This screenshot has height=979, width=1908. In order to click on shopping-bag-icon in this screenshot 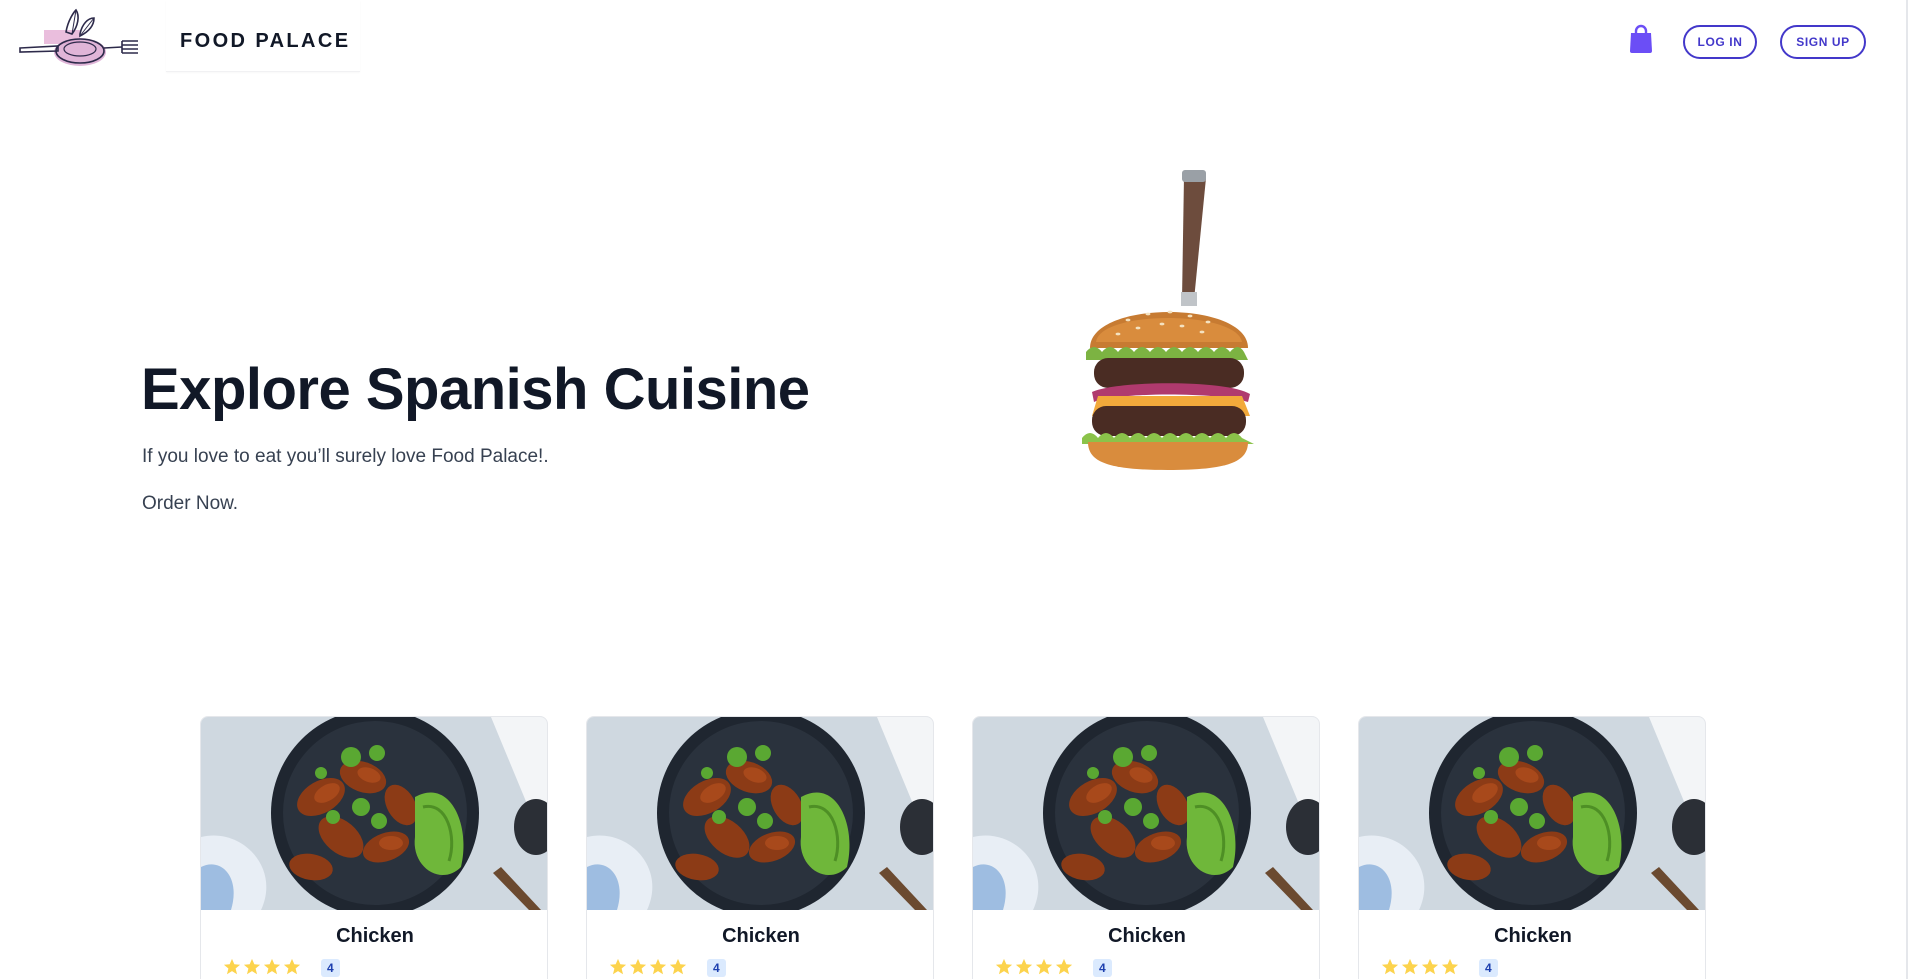, I will do `click(1641, 39)`.